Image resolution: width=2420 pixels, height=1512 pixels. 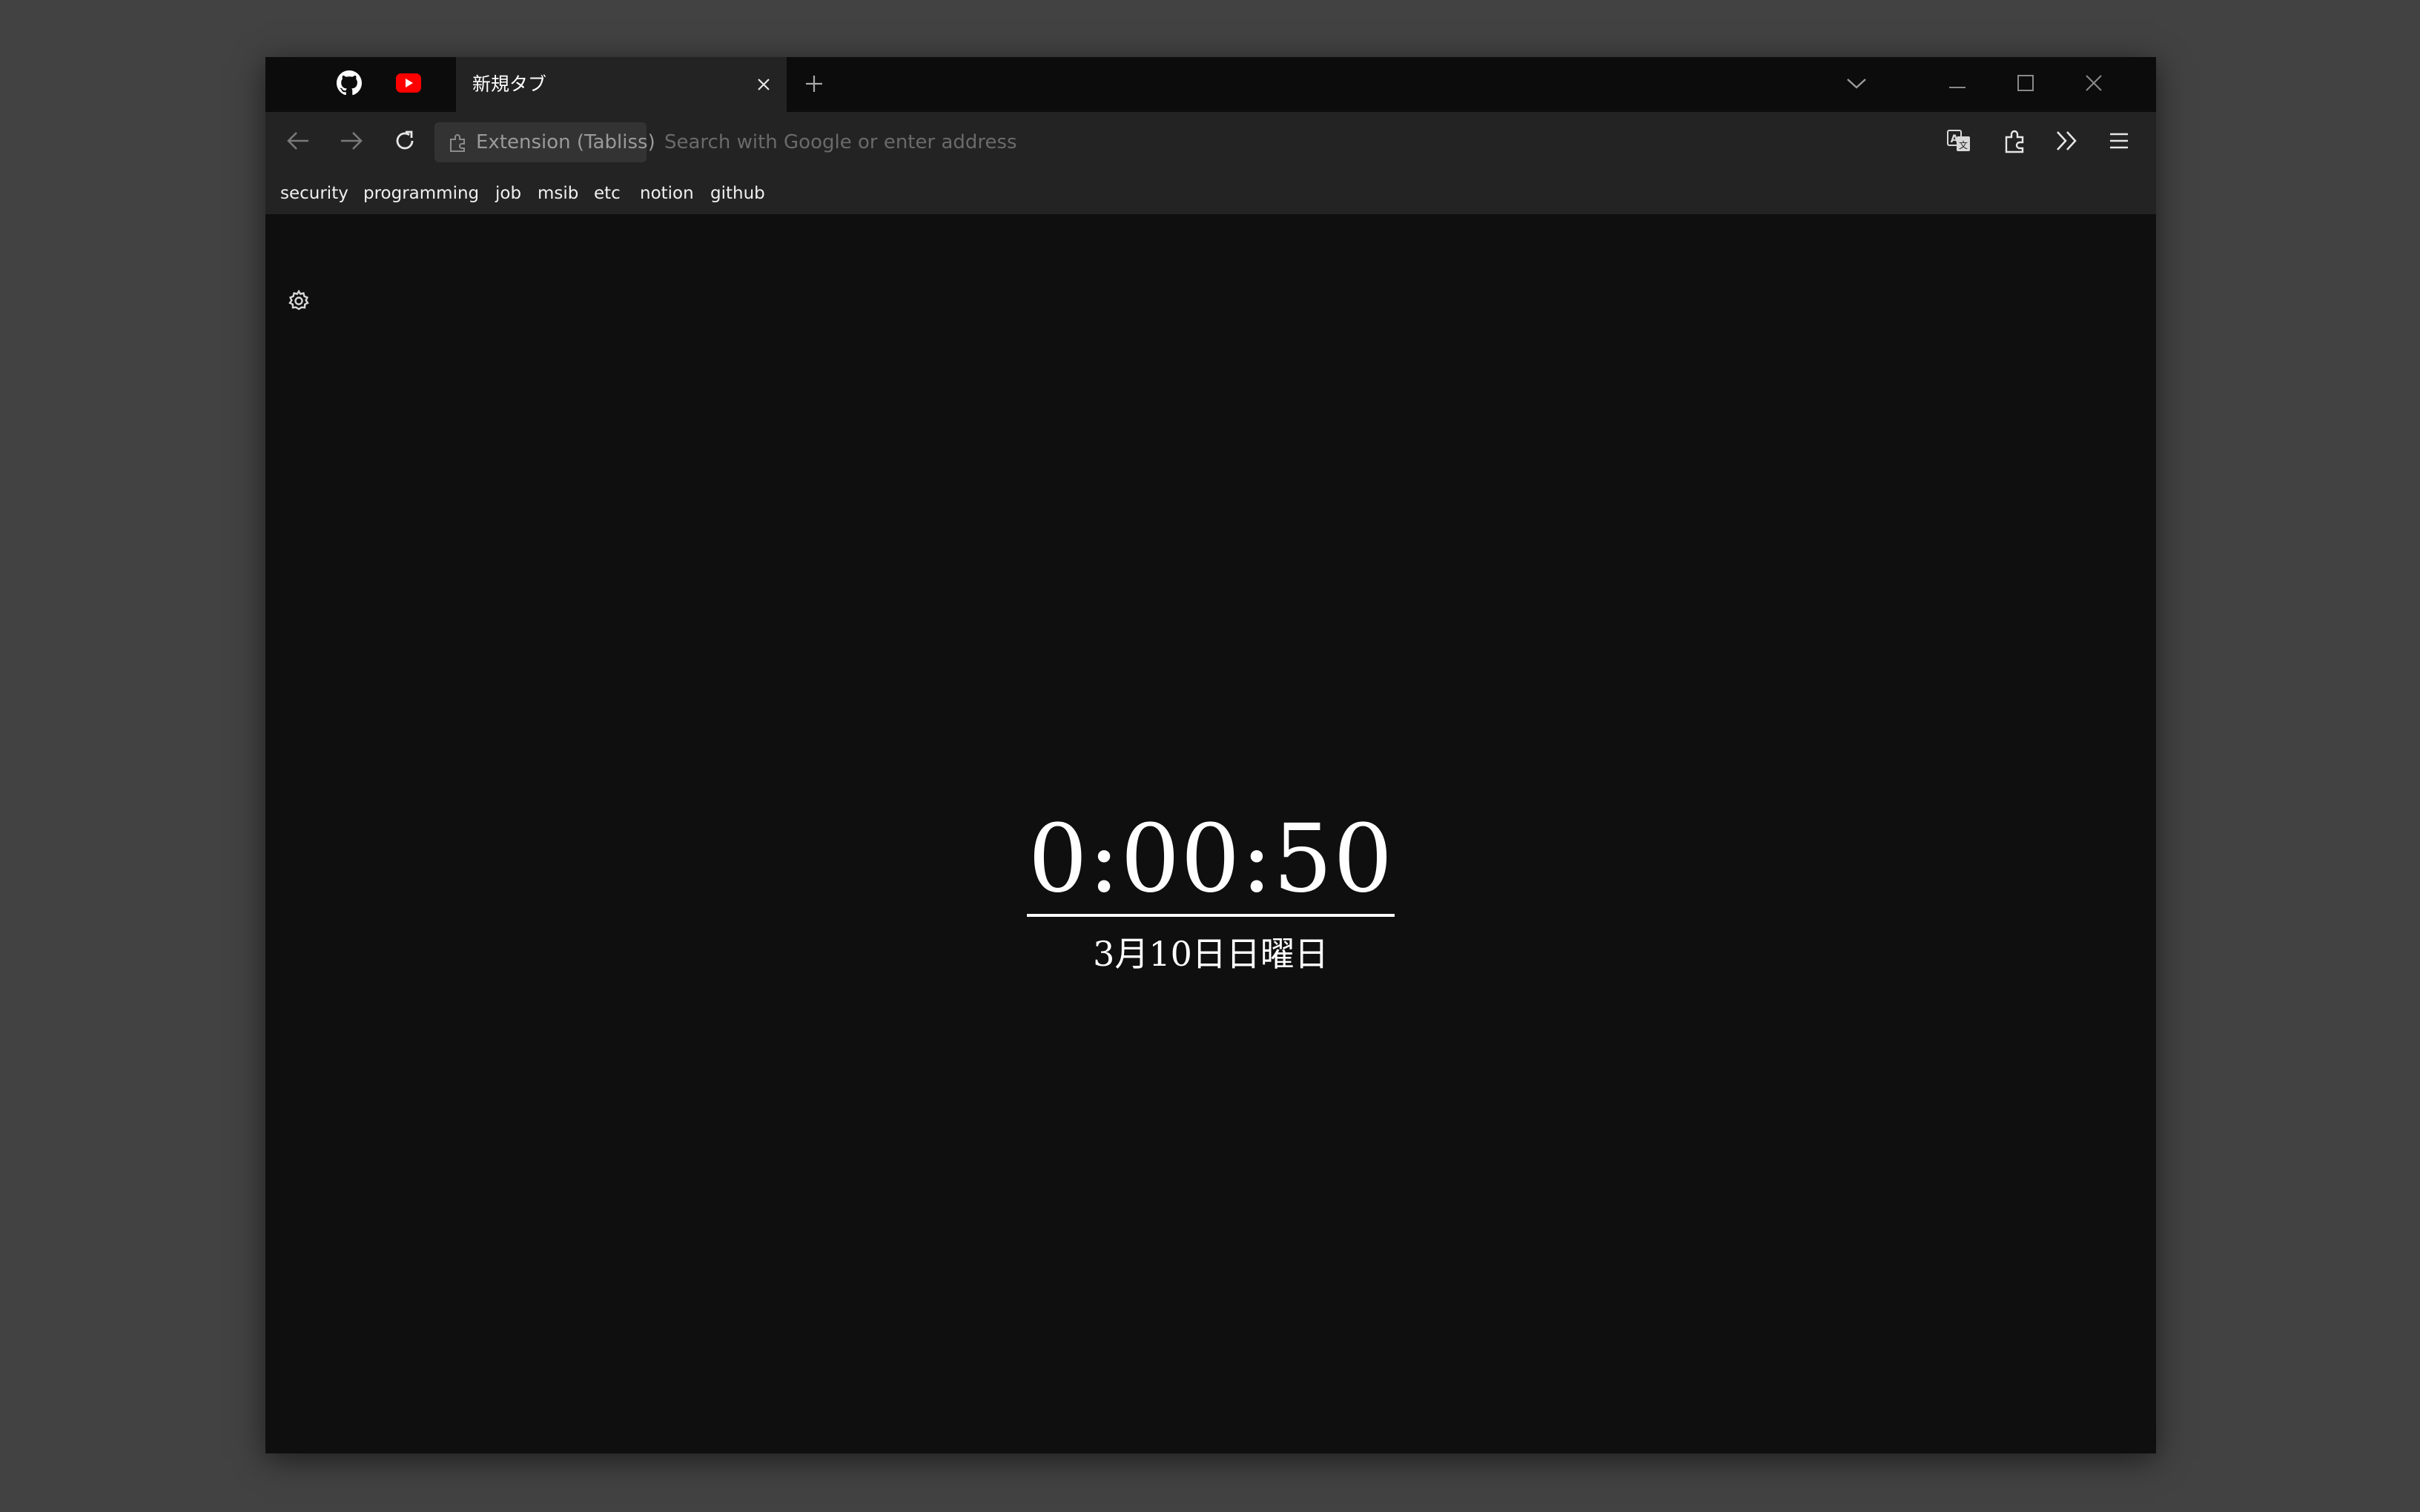 What do you see at coordinates (565, 142) in the screenshot?
I see `identity-label: Extension (Tabliss)` at bounding box center [565, 142].